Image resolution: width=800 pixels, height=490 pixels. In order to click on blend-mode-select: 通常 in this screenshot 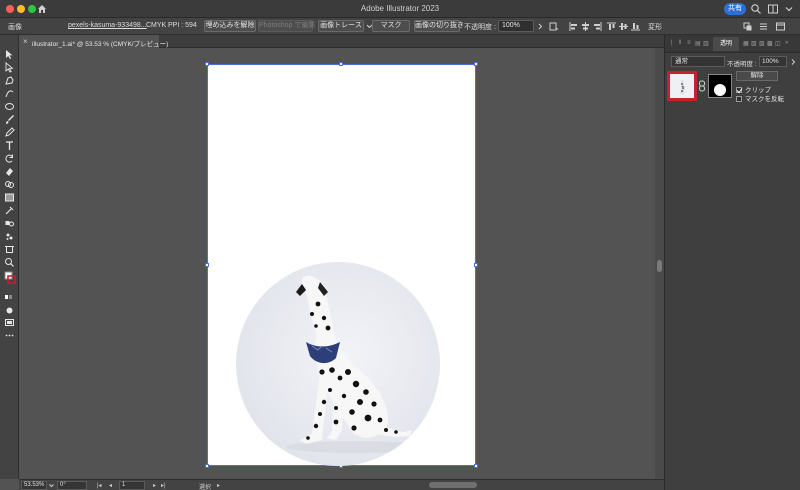, I will do `click(698, 61)`.